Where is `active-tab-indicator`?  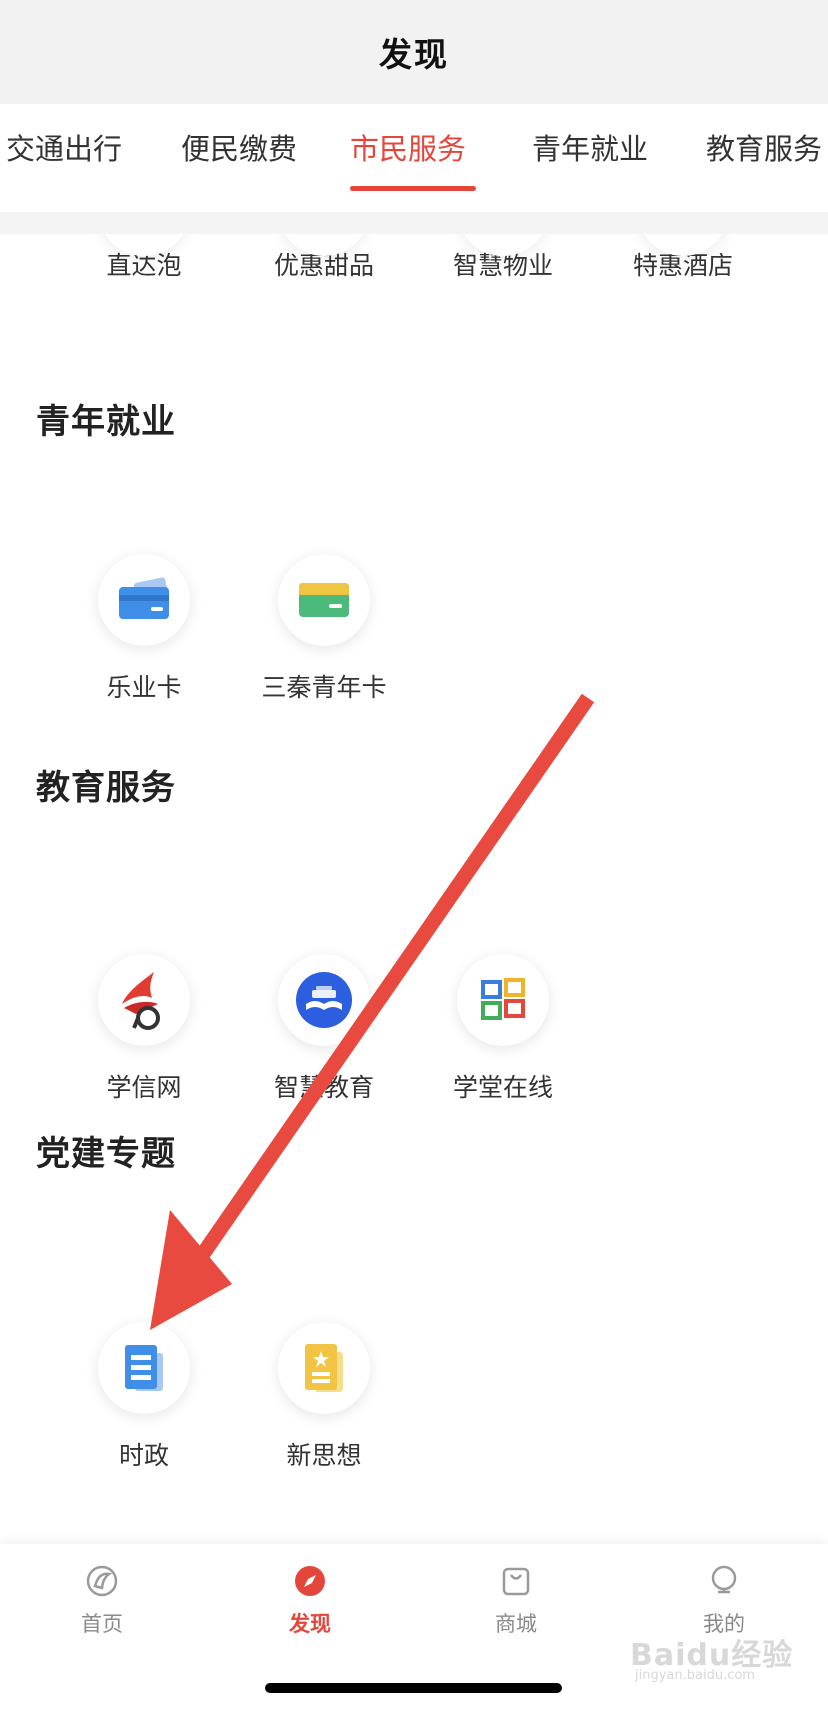
active-tab-indicator is located at coordinates (413, 188).